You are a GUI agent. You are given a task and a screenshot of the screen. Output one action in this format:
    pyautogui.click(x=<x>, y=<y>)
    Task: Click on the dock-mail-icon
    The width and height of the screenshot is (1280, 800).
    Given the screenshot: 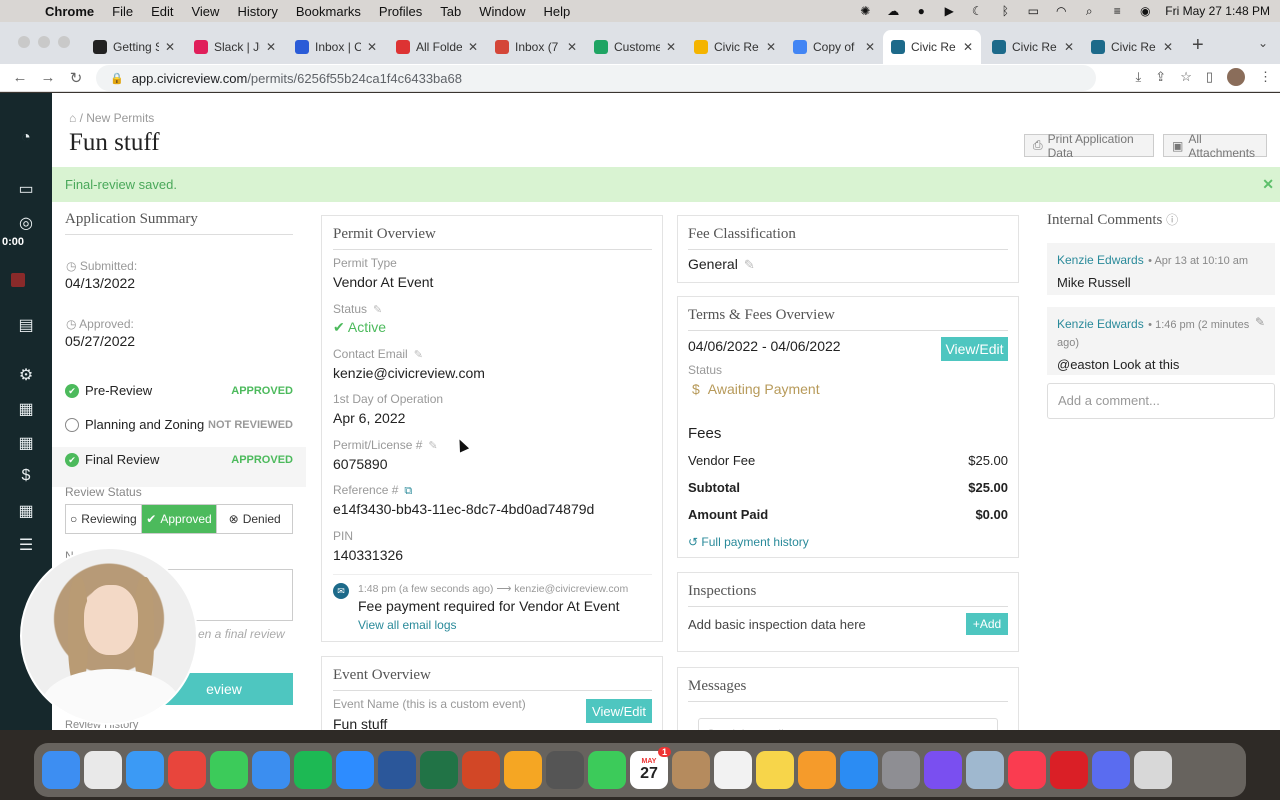 What is the action you would take?
    pyautogui.click(x=271, y=770)
    